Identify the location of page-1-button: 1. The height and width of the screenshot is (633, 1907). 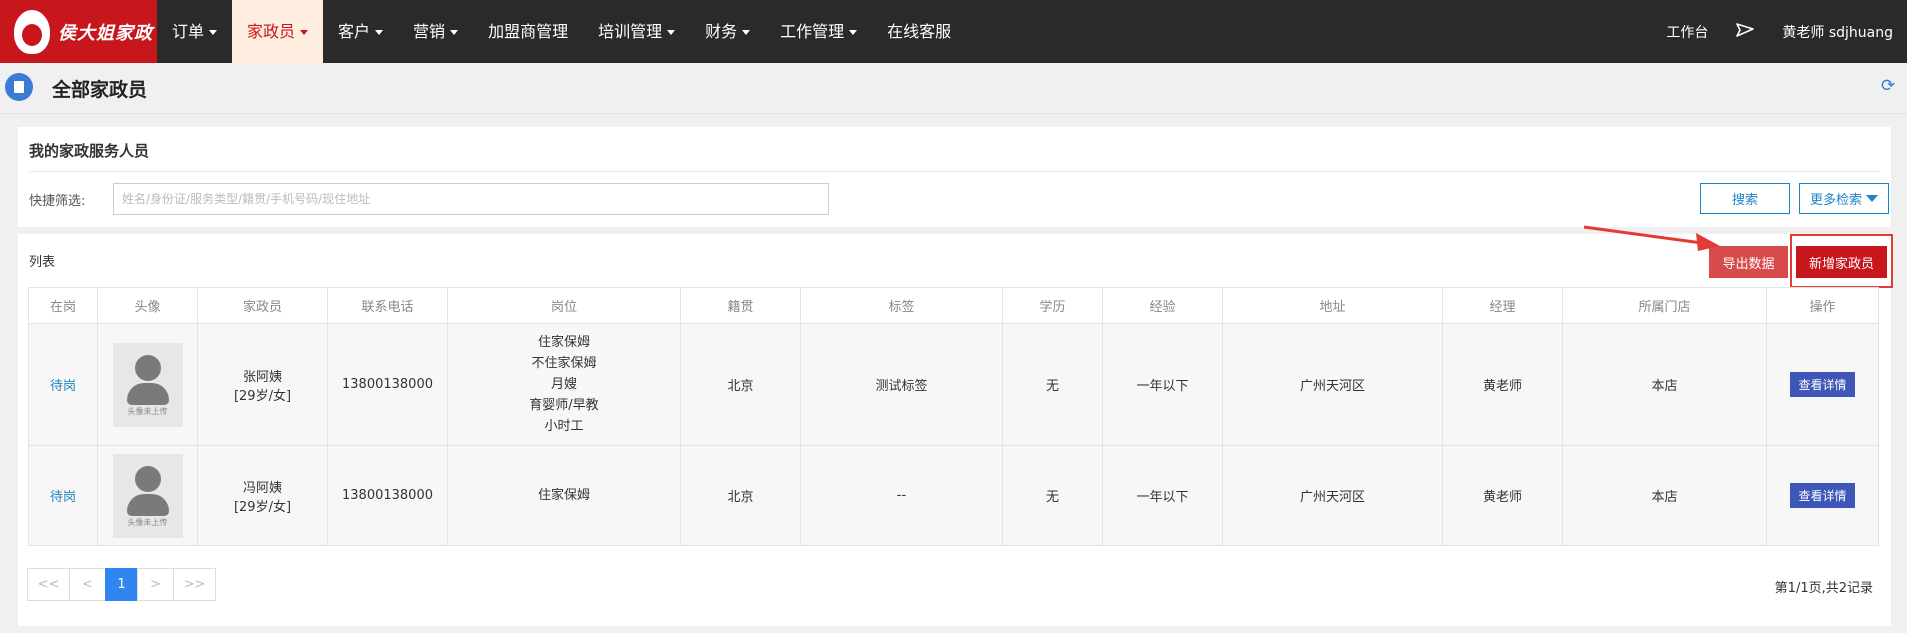
(121, 584).